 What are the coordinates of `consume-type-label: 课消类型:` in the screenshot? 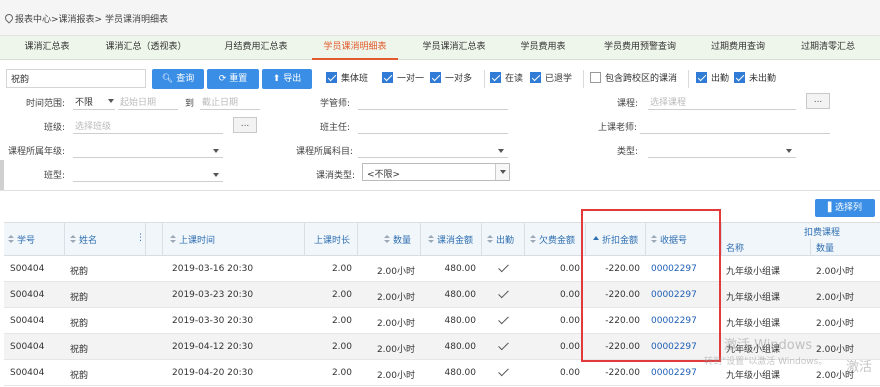 It's located at (336, 176).